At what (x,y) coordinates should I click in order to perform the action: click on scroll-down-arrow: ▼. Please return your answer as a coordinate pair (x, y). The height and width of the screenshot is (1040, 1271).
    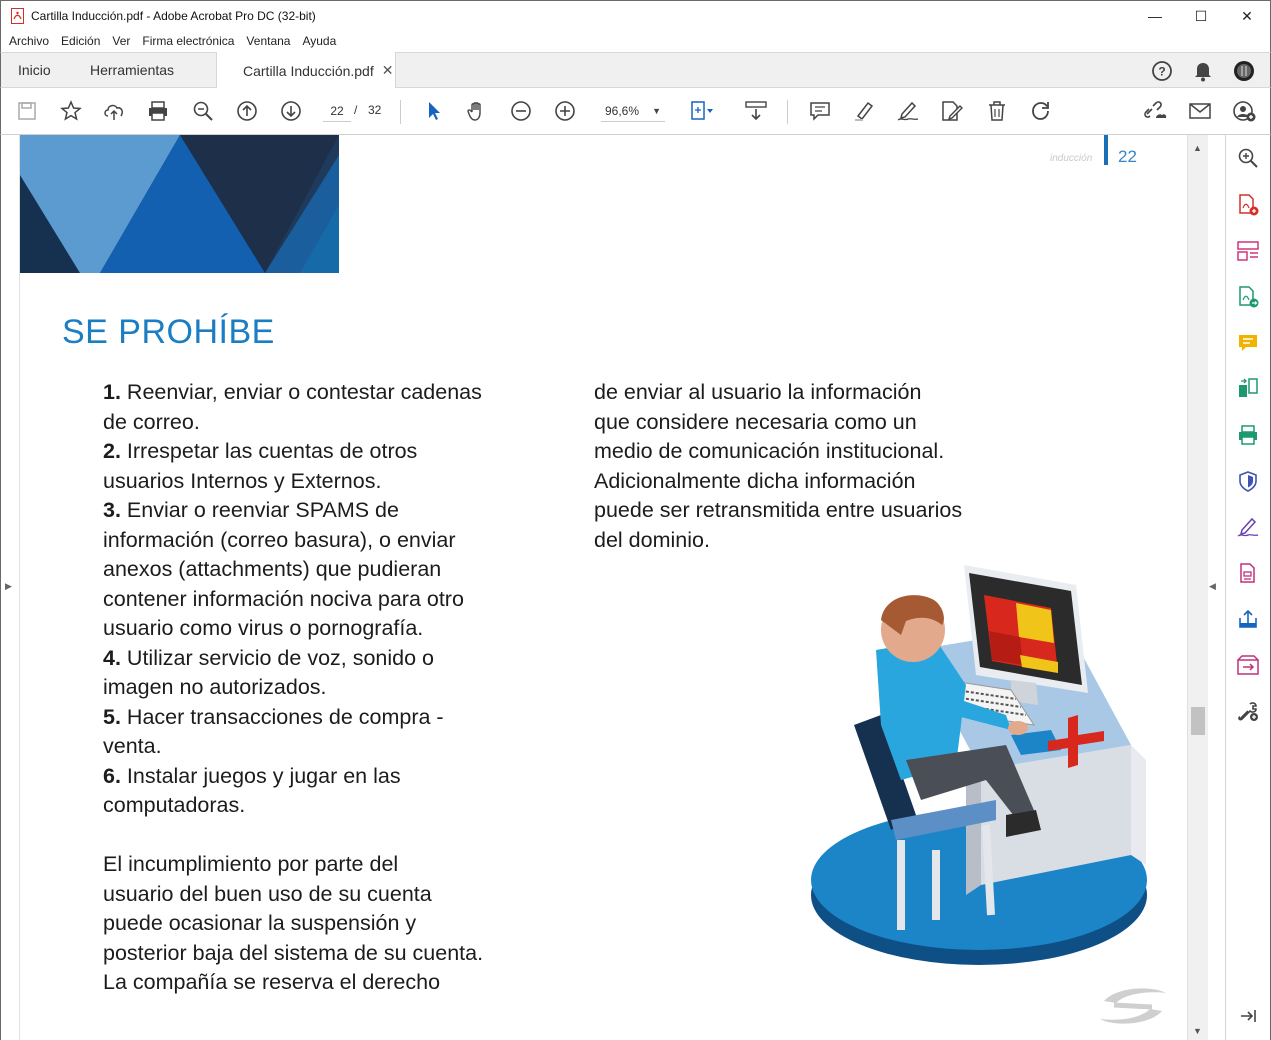
    Looking at the image, I should click on (1197, 1031).